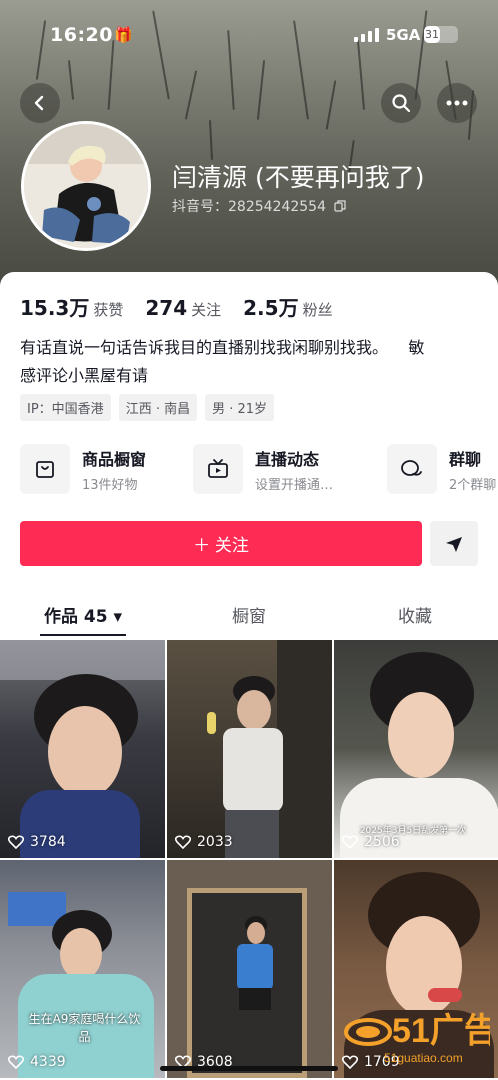 This screenshot has width=498, height=1080. What do you see at coordinates (82, 749) in the screenshot?
I see `video-thumbnail: 3784` at bounding box center [82, 749].